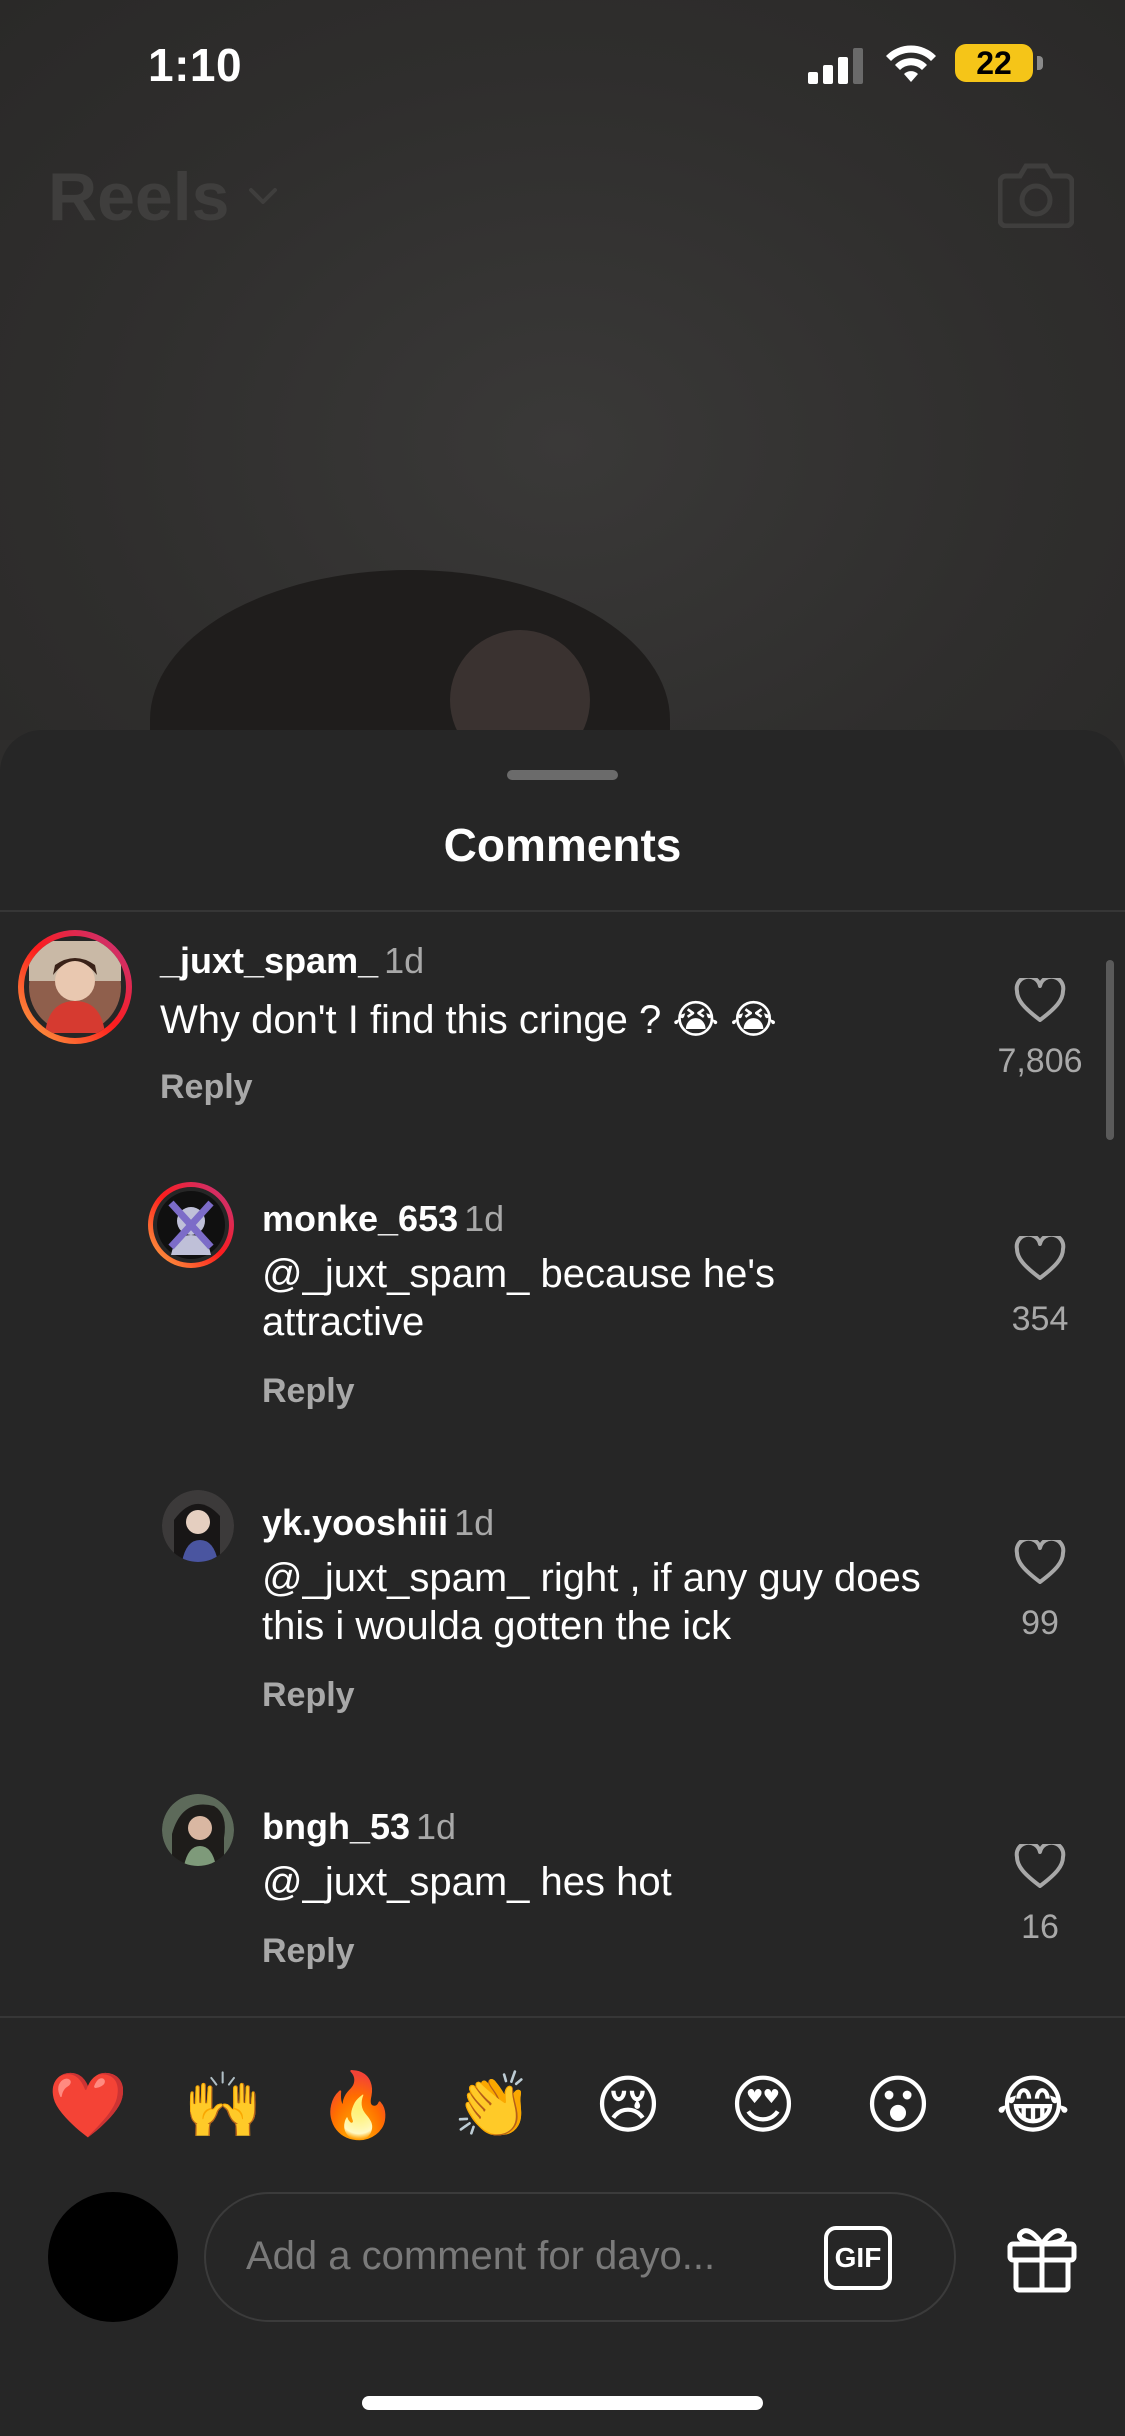  Describe the element at coordinates (88, 2106) in the screenshot. I see `emoji-heart-button: ❤️` at that location.